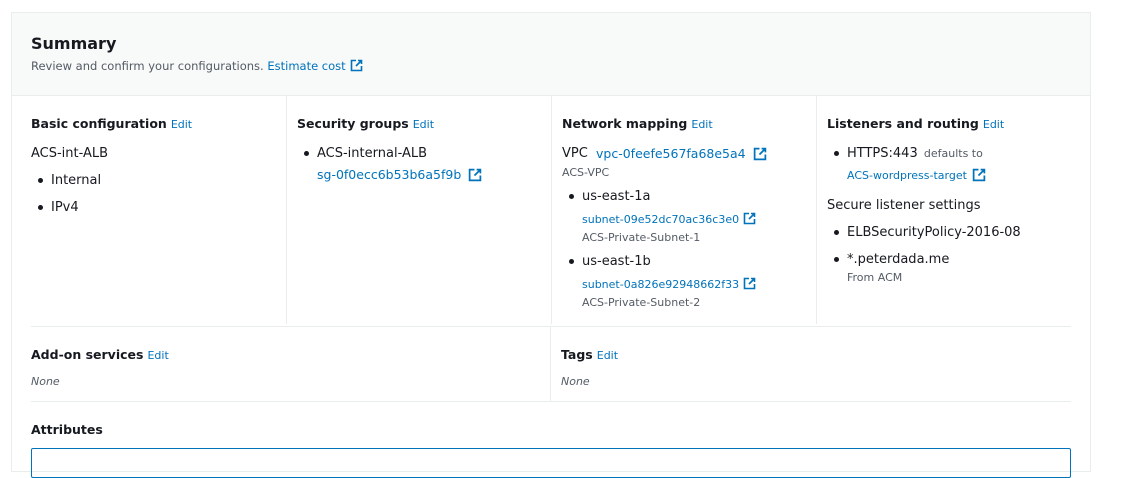 The height and width of the screenshot is (478, 1142). I want to click on basic-configuration-title: Basic configuration Edit, so click(111, 123).